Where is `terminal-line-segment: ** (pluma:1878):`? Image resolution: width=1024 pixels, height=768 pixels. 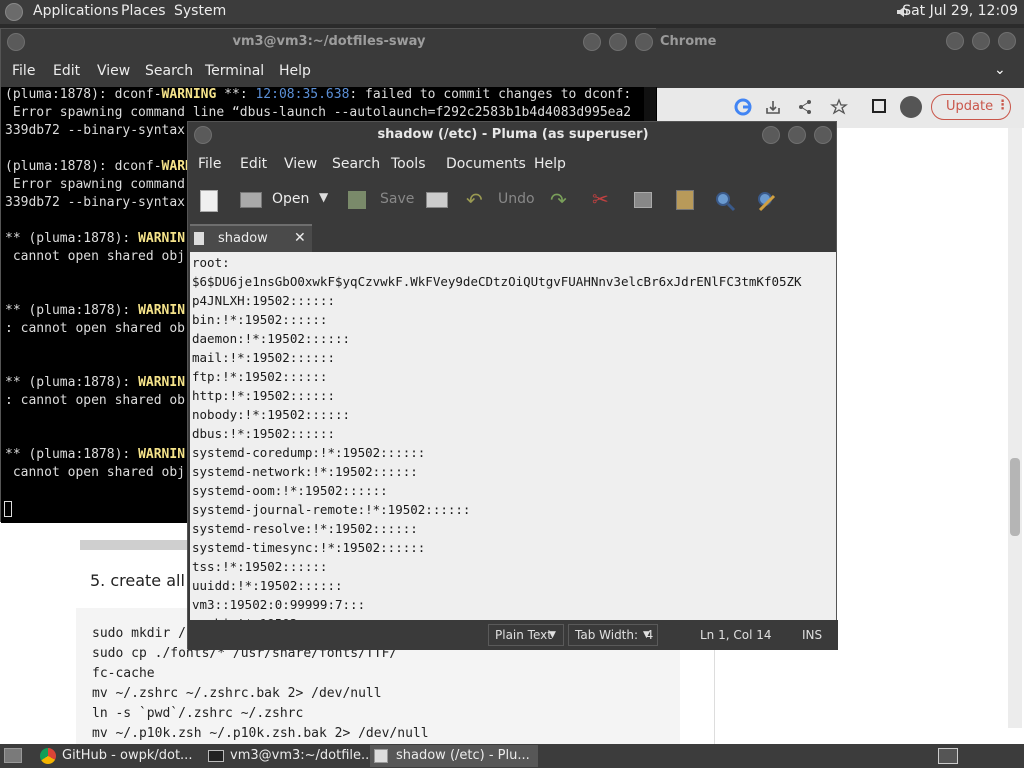 terminal-line-segment: ** (pluma:1878): is located at coordinates (72, 310).